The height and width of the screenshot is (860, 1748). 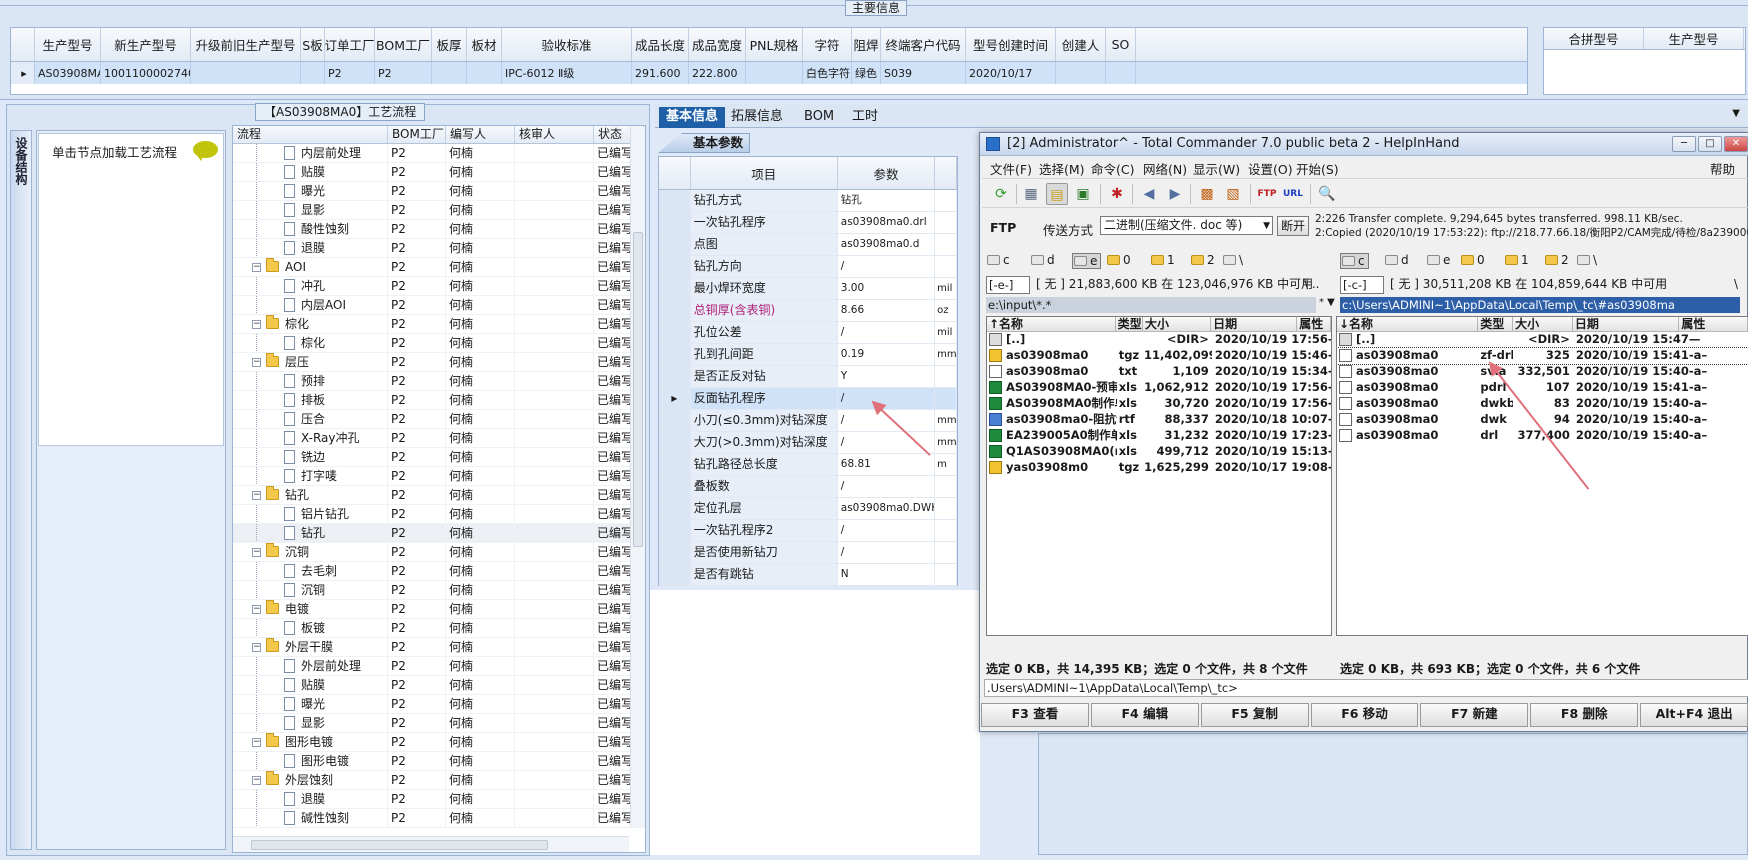 What do you see at coordinates (1001, 194) in the screenshot?
I see `refresh-icon: ⟳` at bounding box center [1001, 194].